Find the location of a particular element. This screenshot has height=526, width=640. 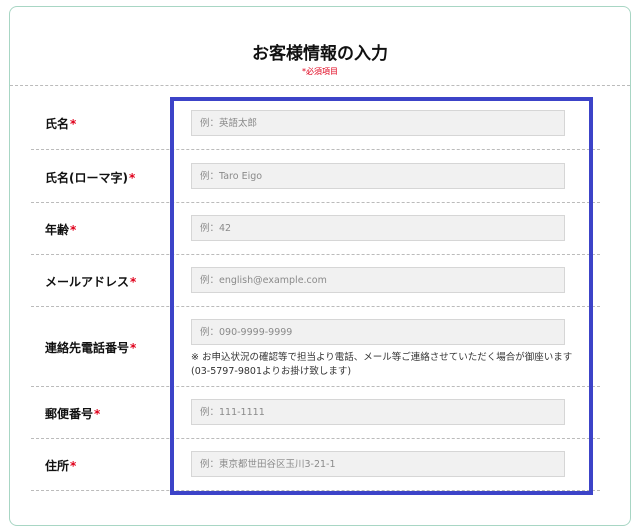

phone-input is located at coordinates (378, 332).